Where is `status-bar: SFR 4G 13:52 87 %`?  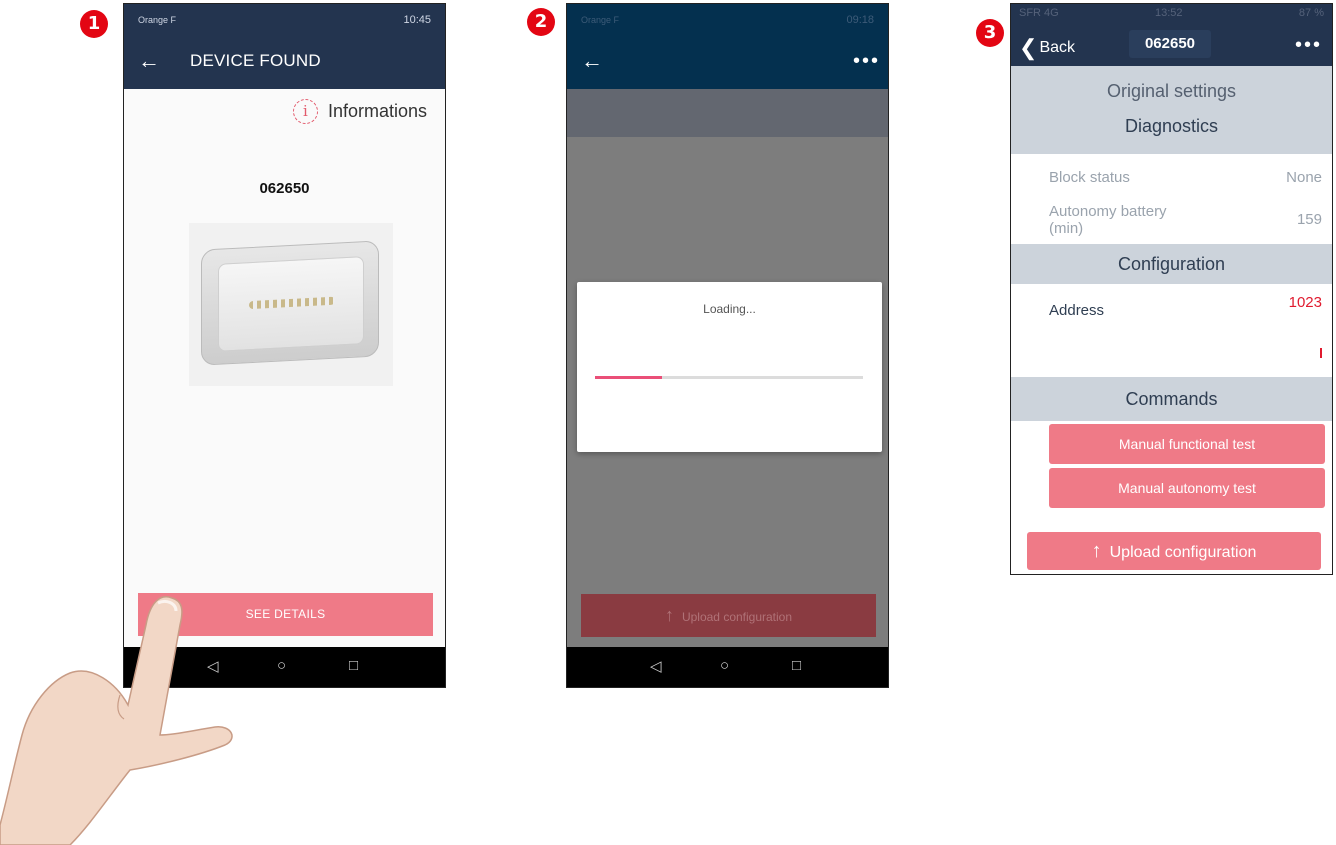 status-bar: SFR 4G 13:52 87 % is located at coordinates (1171, 14).